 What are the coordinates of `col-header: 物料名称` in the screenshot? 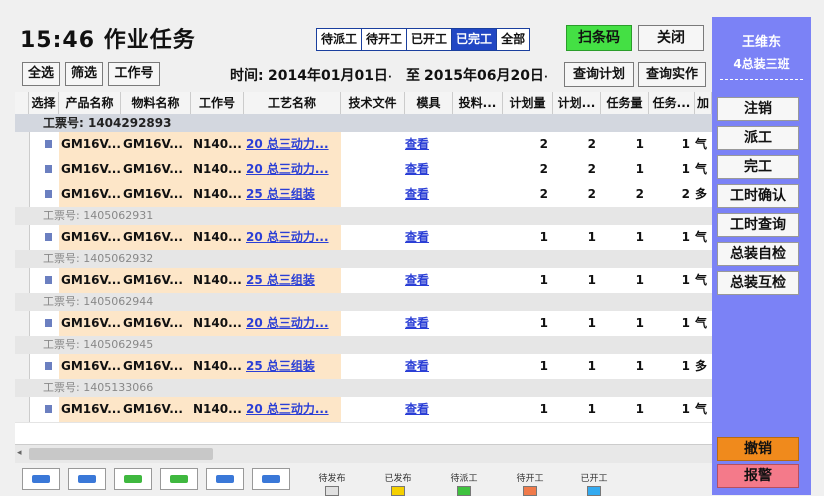 It's located at (156, 103).